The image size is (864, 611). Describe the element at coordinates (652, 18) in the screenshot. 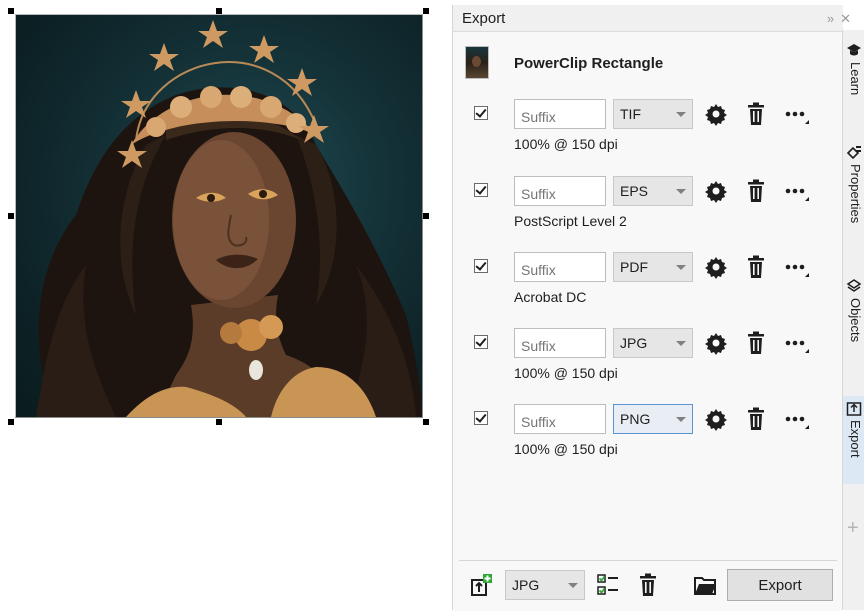

I see `docker-titlebar: Export »✕` at that location.